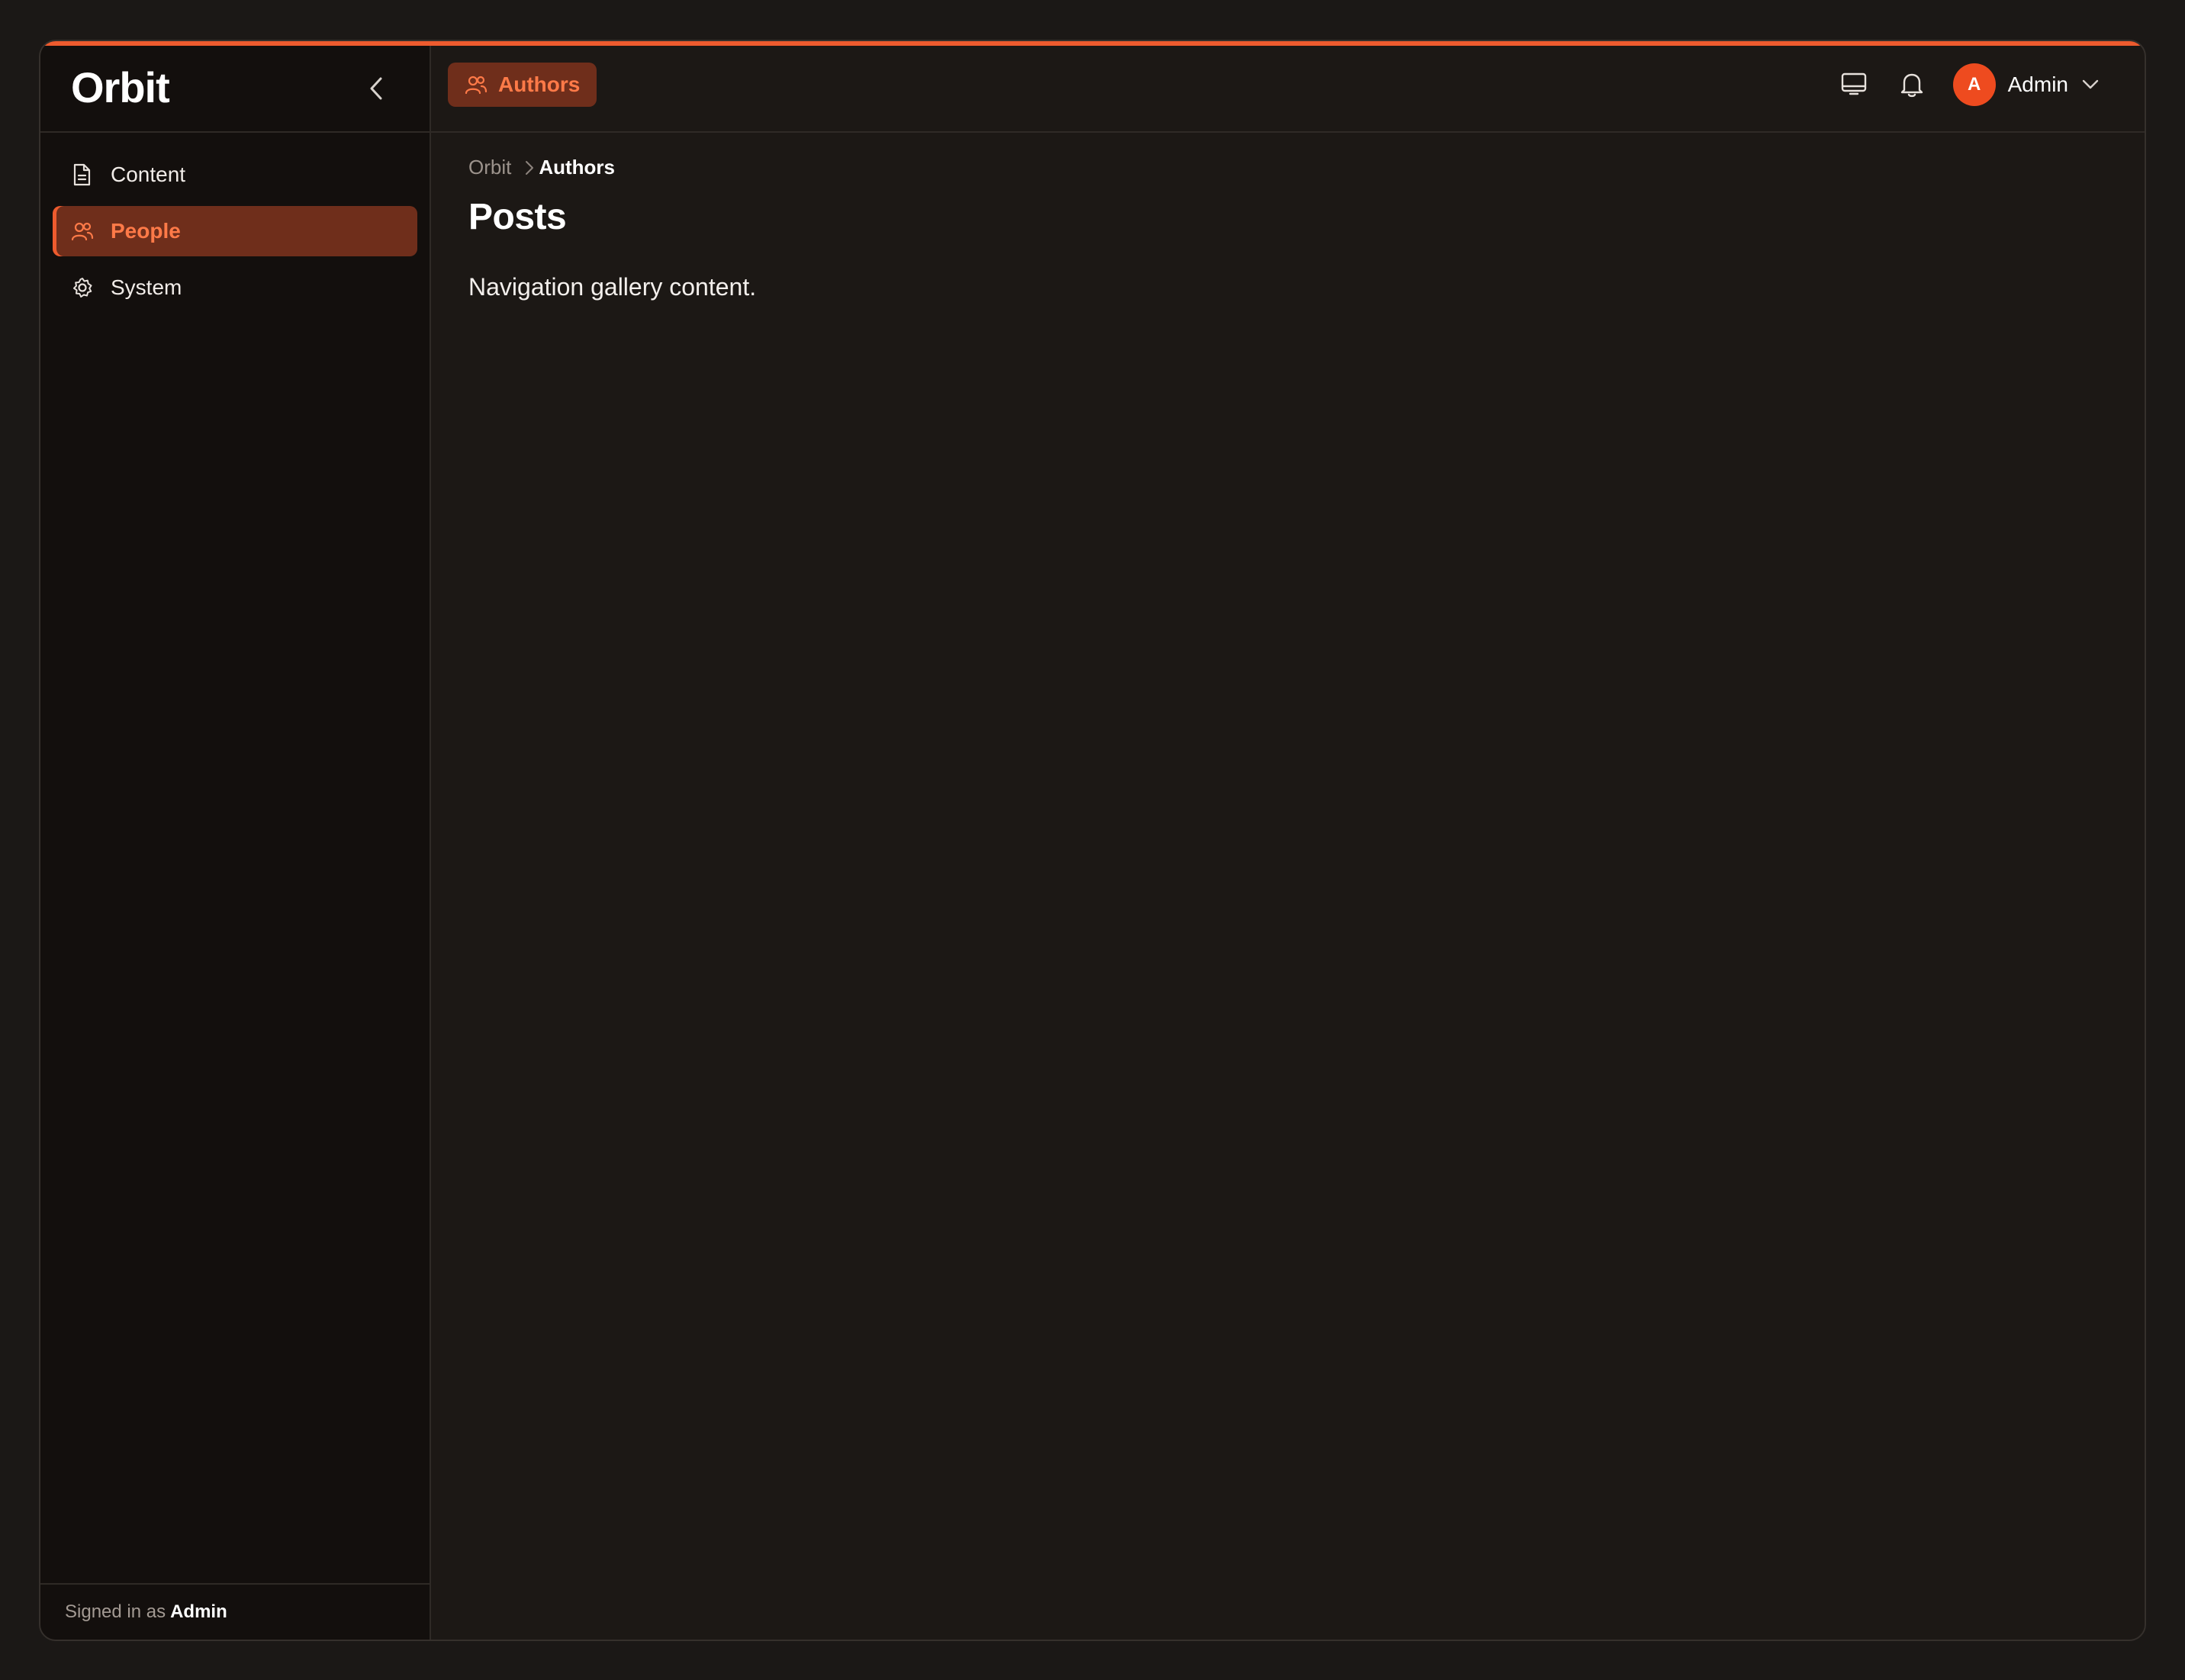  I want to click on topbar: Authors A Admin, so click(1288, 89).